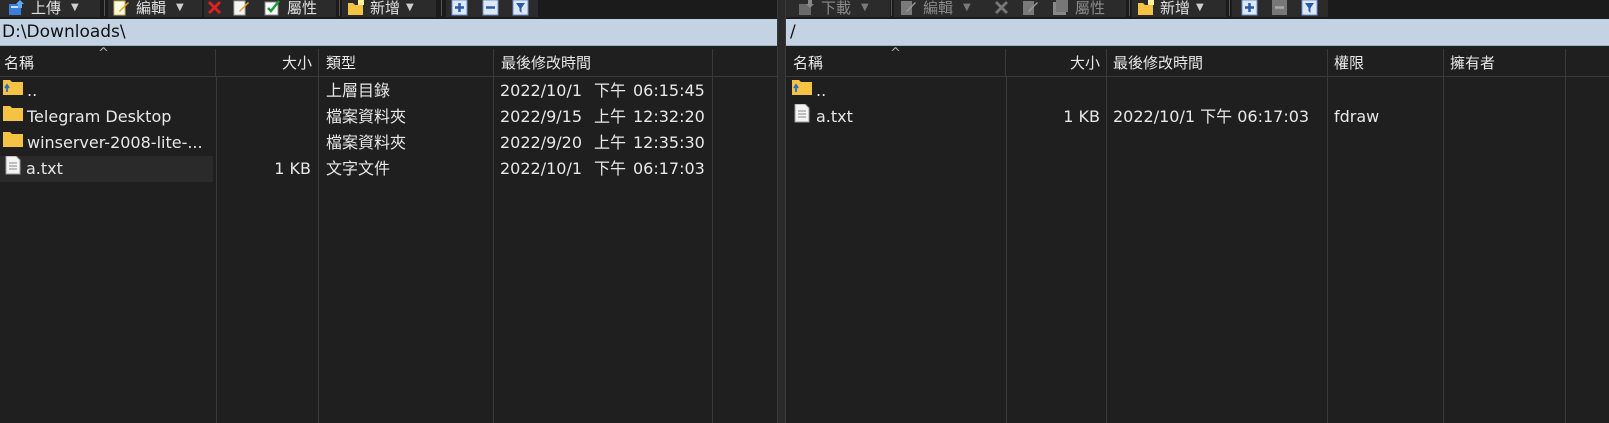  What do you see at coordinates (610, 168) in the screenshot?
I see `row-ampm: 下午` at bounding box center [610, 168].